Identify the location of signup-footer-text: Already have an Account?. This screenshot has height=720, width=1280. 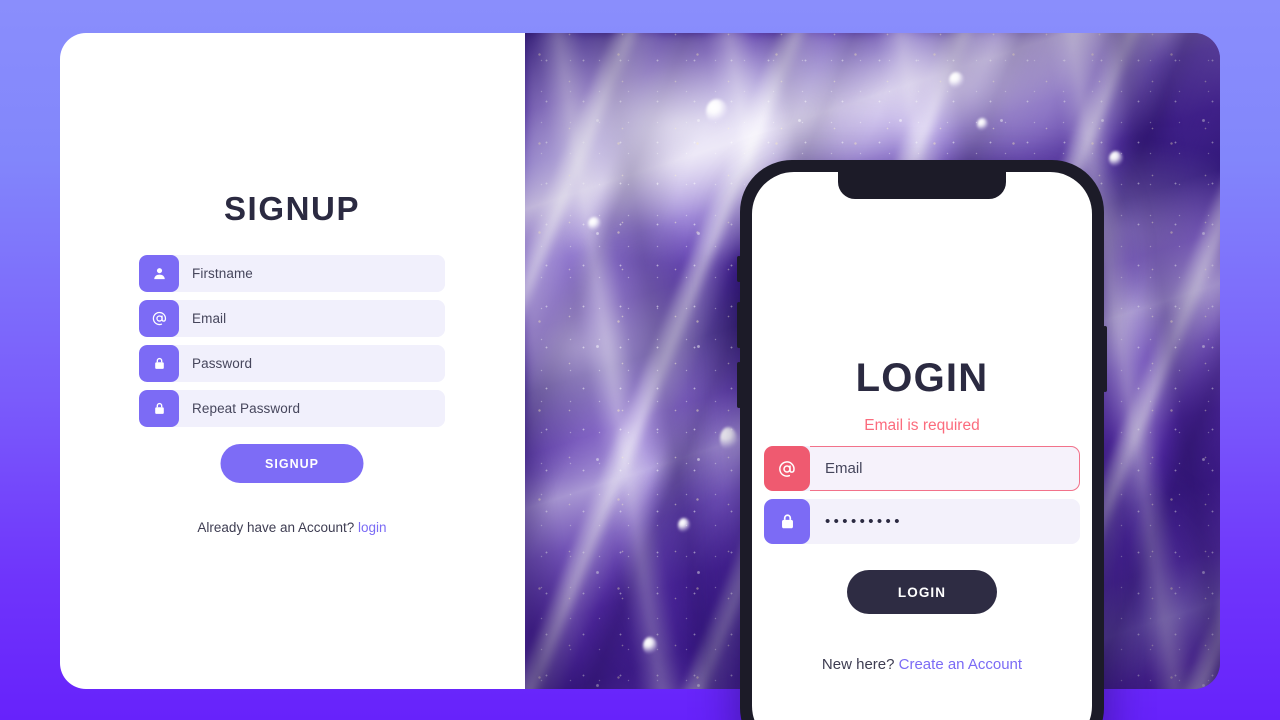
(276, 527).